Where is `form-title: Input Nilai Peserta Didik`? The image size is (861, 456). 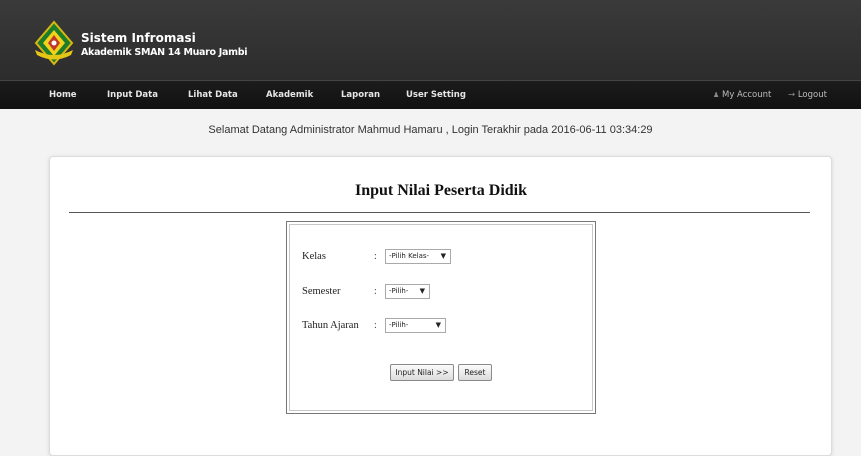
form-title: Input Nilai Peserta Didik is located at coordinates (440, 190).